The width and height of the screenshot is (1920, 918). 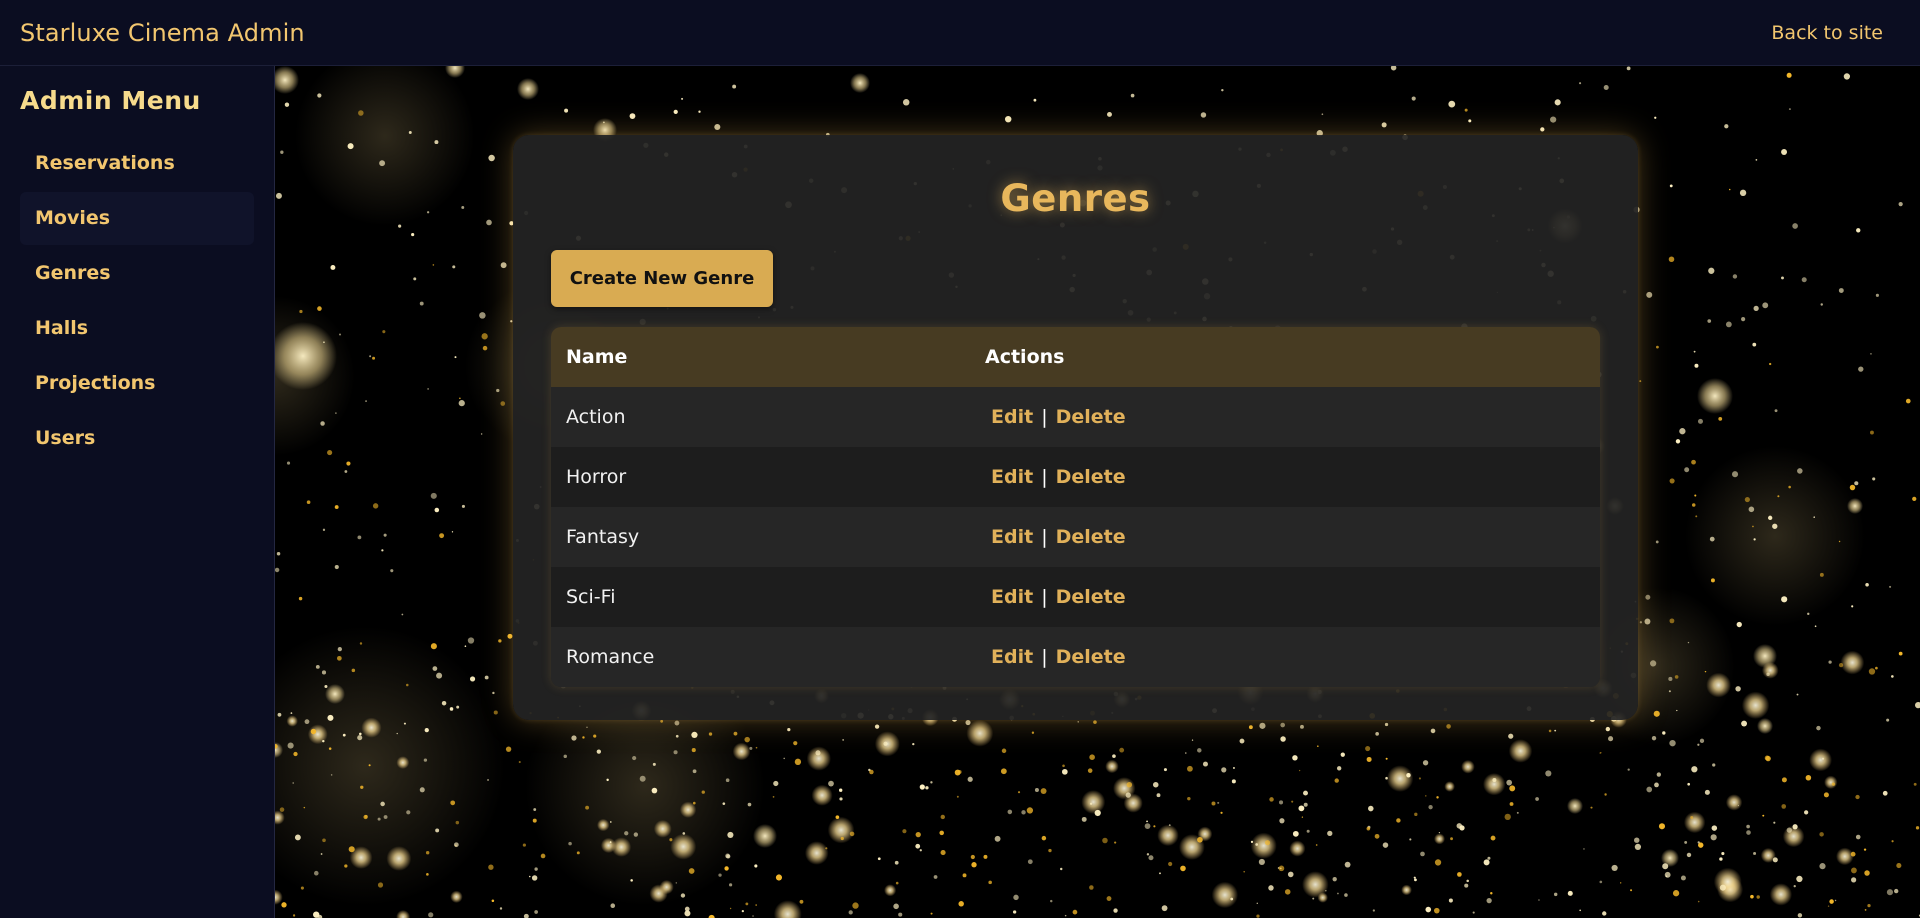 What do you see at coordinates (596, 417) in the screenshot?
I see `genre-name: Action` at bounding box center [596, 417].